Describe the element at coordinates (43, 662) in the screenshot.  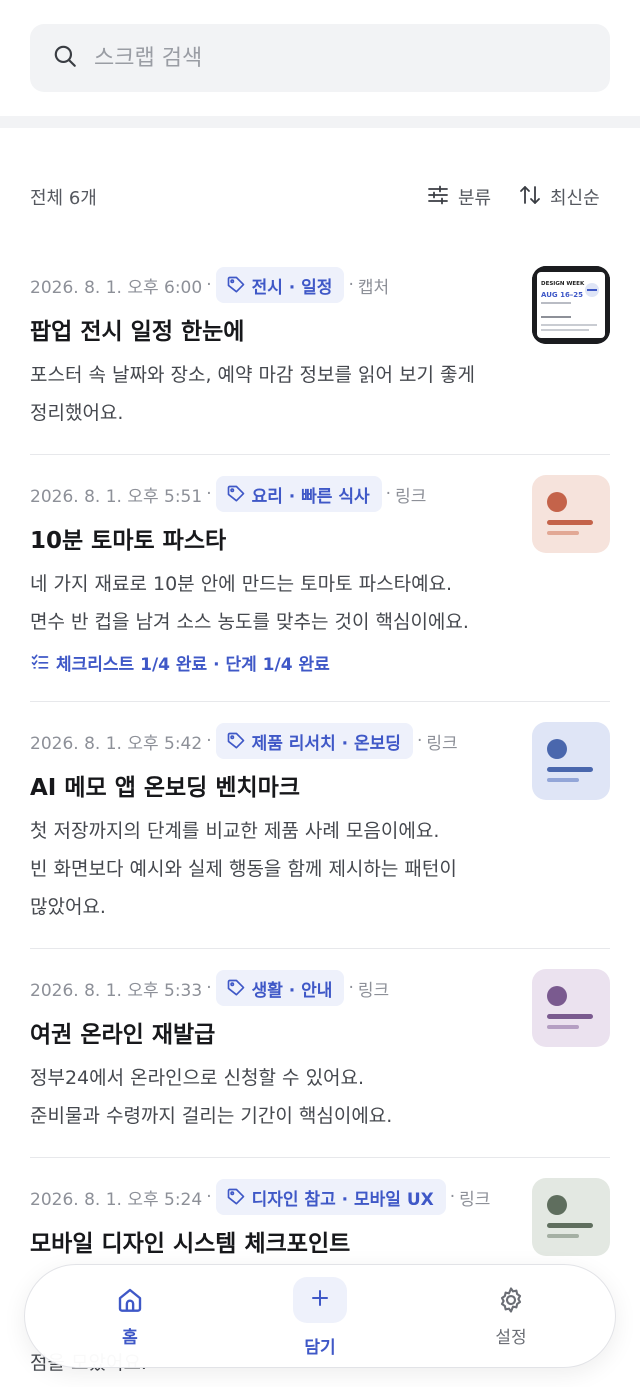
I see `checklist-icon` at that location.